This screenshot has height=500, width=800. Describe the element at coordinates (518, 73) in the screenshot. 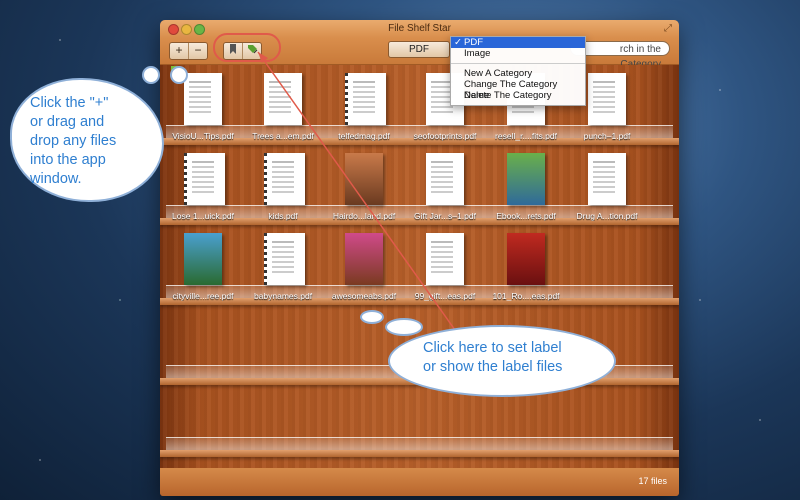

I see `menu-item-new-category: New A Category` at that location.